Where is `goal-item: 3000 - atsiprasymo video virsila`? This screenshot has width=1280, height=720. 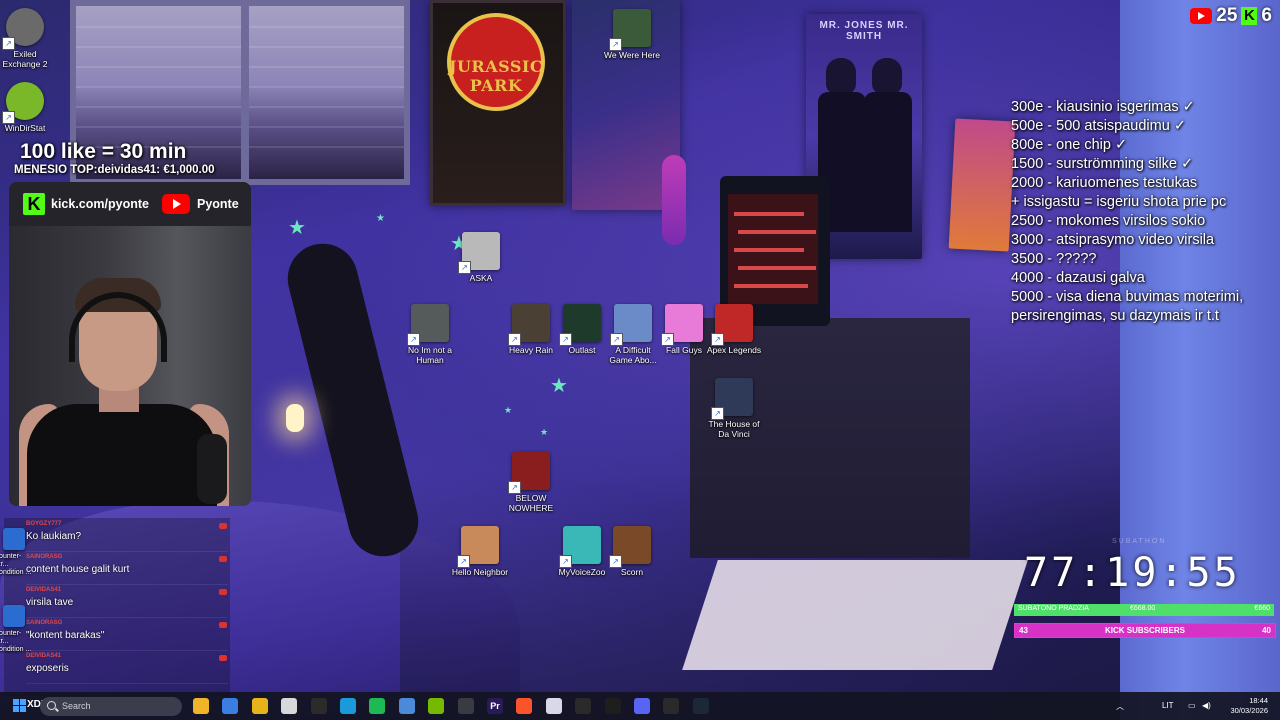 goal-item: 3000 - atsiprasymo video virsila is located at coordinates (1113, 240).